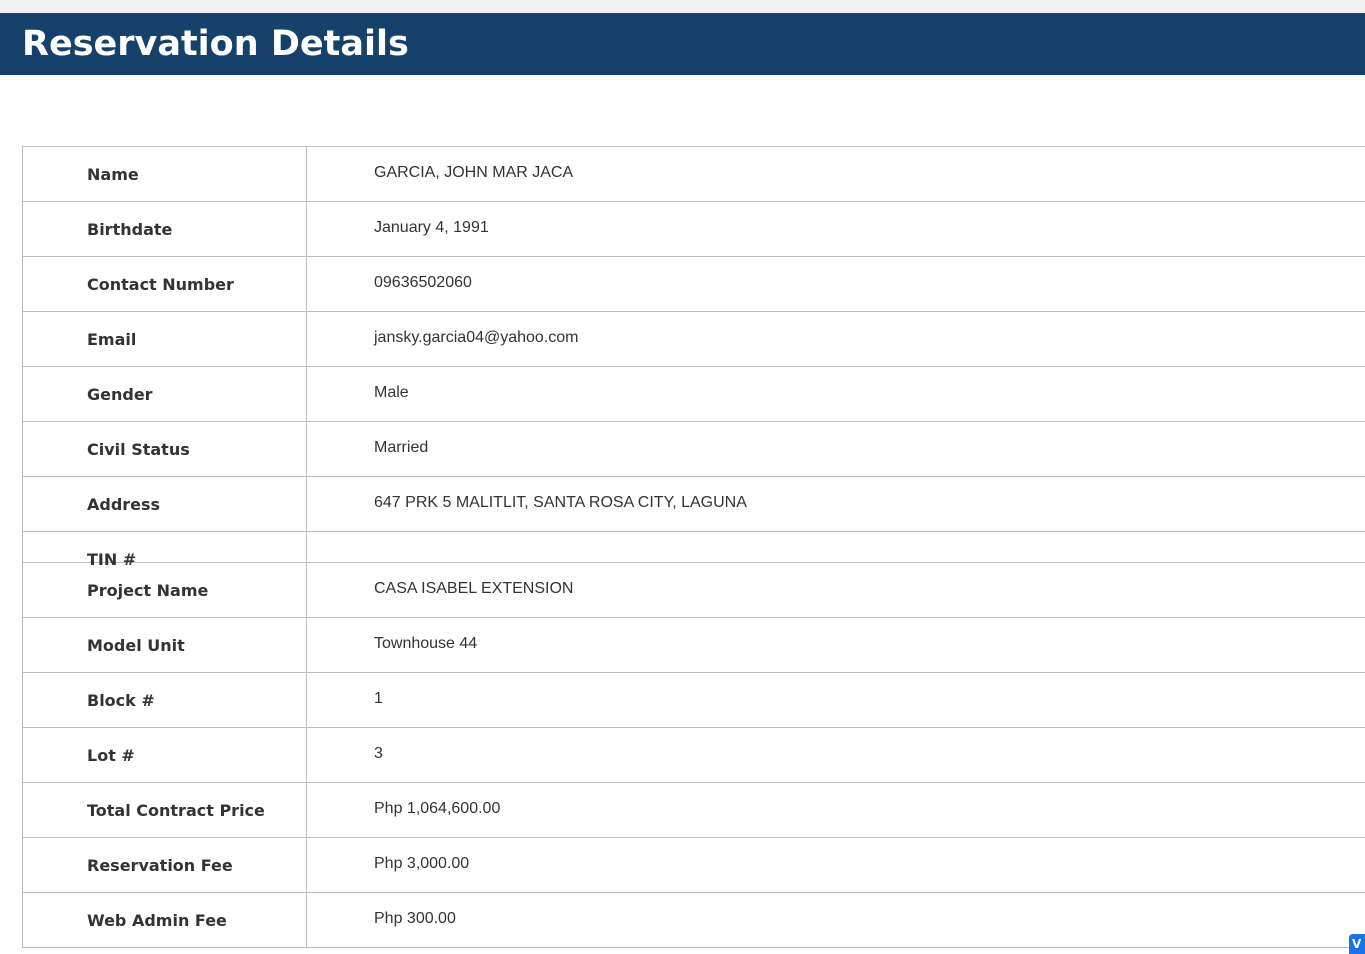 Image resolution: width=1365 pixels, height=954 pixels. What do you see at coordinates (476, 337) in the screenshot?
I see `field-value-email: jansky.garcia04@yahoo.com` at bounding box center [476, 337].